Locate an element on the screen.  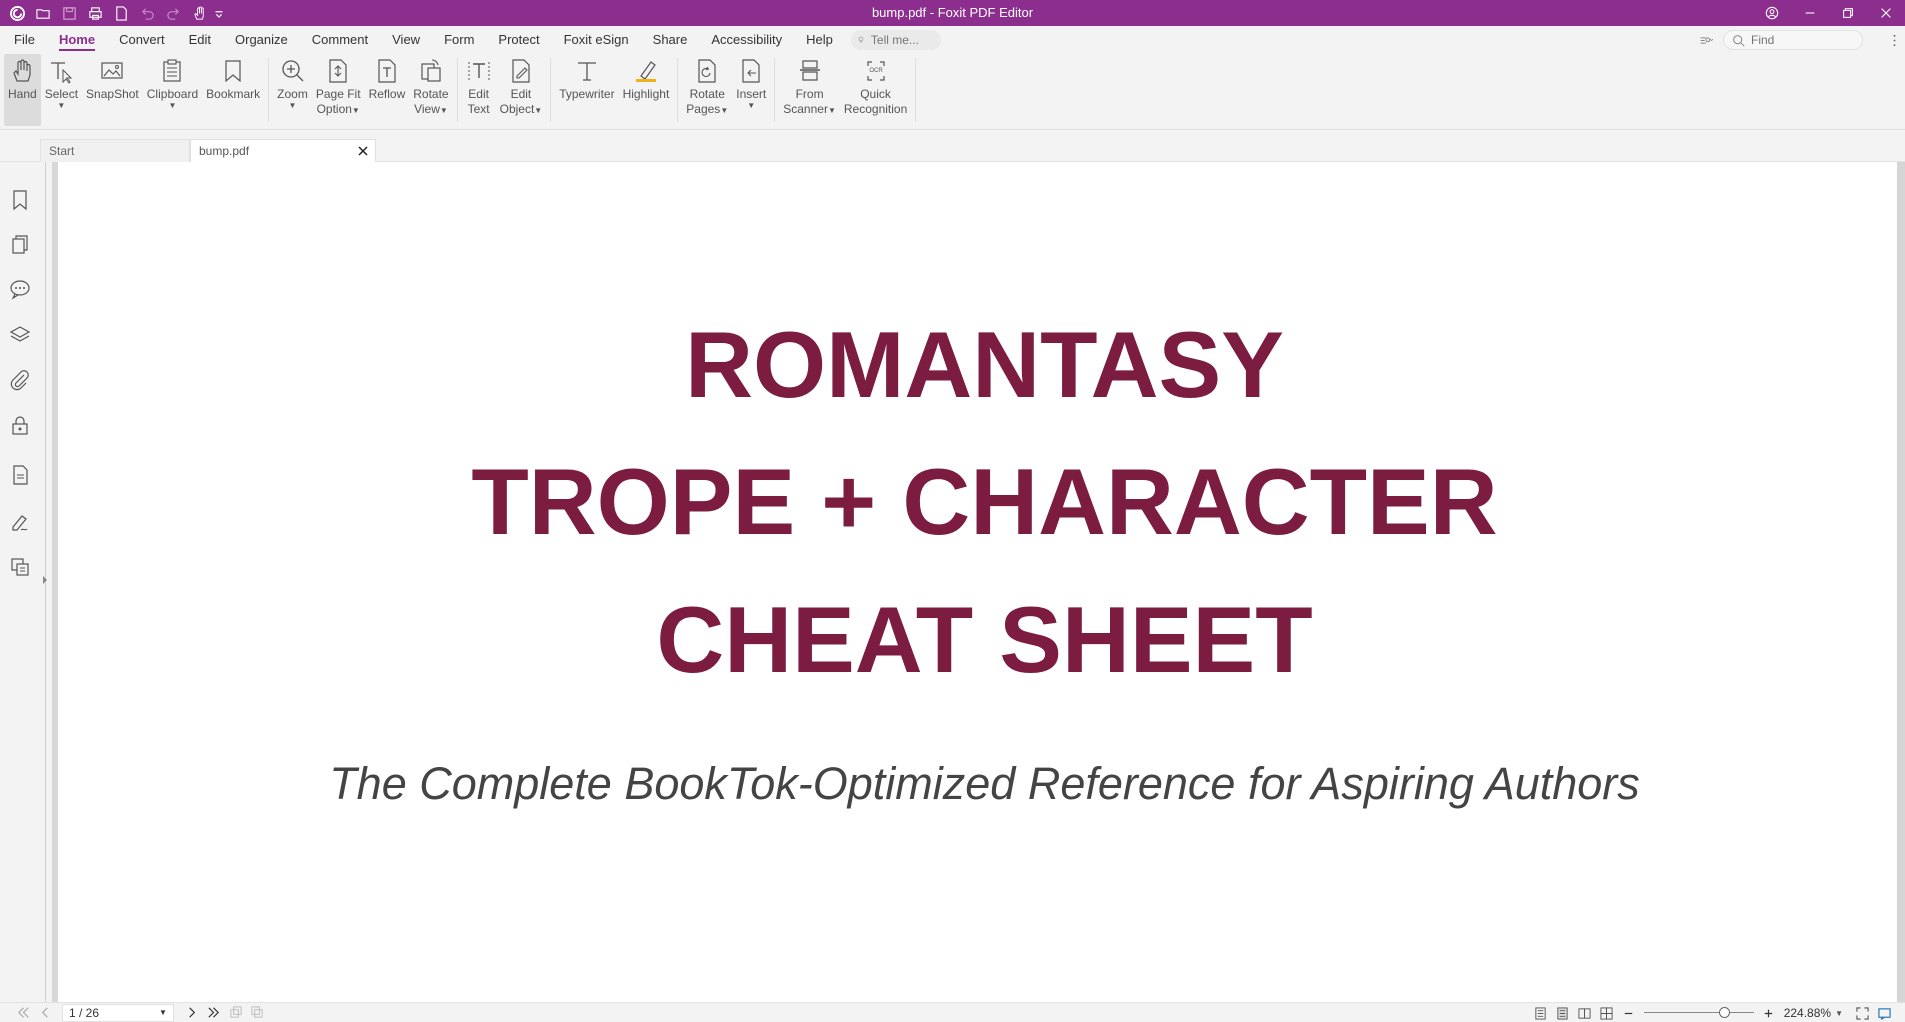
edit-object-button: Edit Object▼ is located at coordinates (521, 90).